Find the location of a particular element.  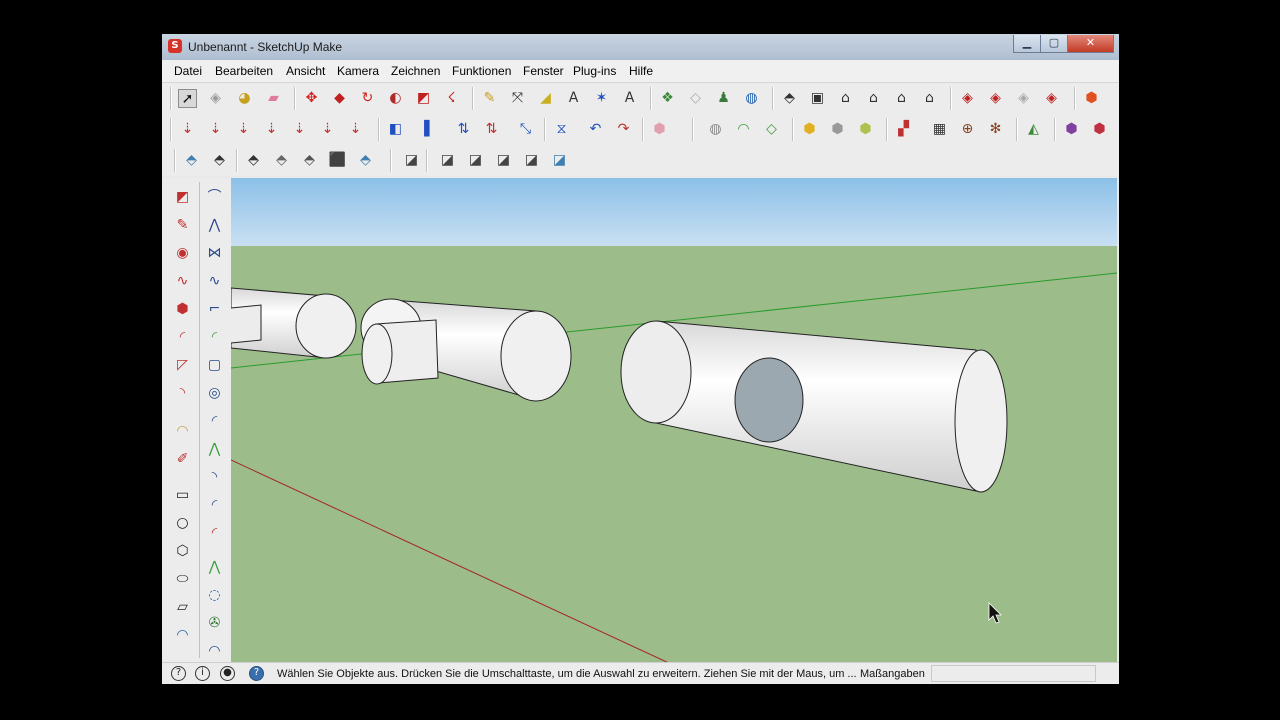

hide-plane-icon: ◧ is located at coordinates (395, 129).